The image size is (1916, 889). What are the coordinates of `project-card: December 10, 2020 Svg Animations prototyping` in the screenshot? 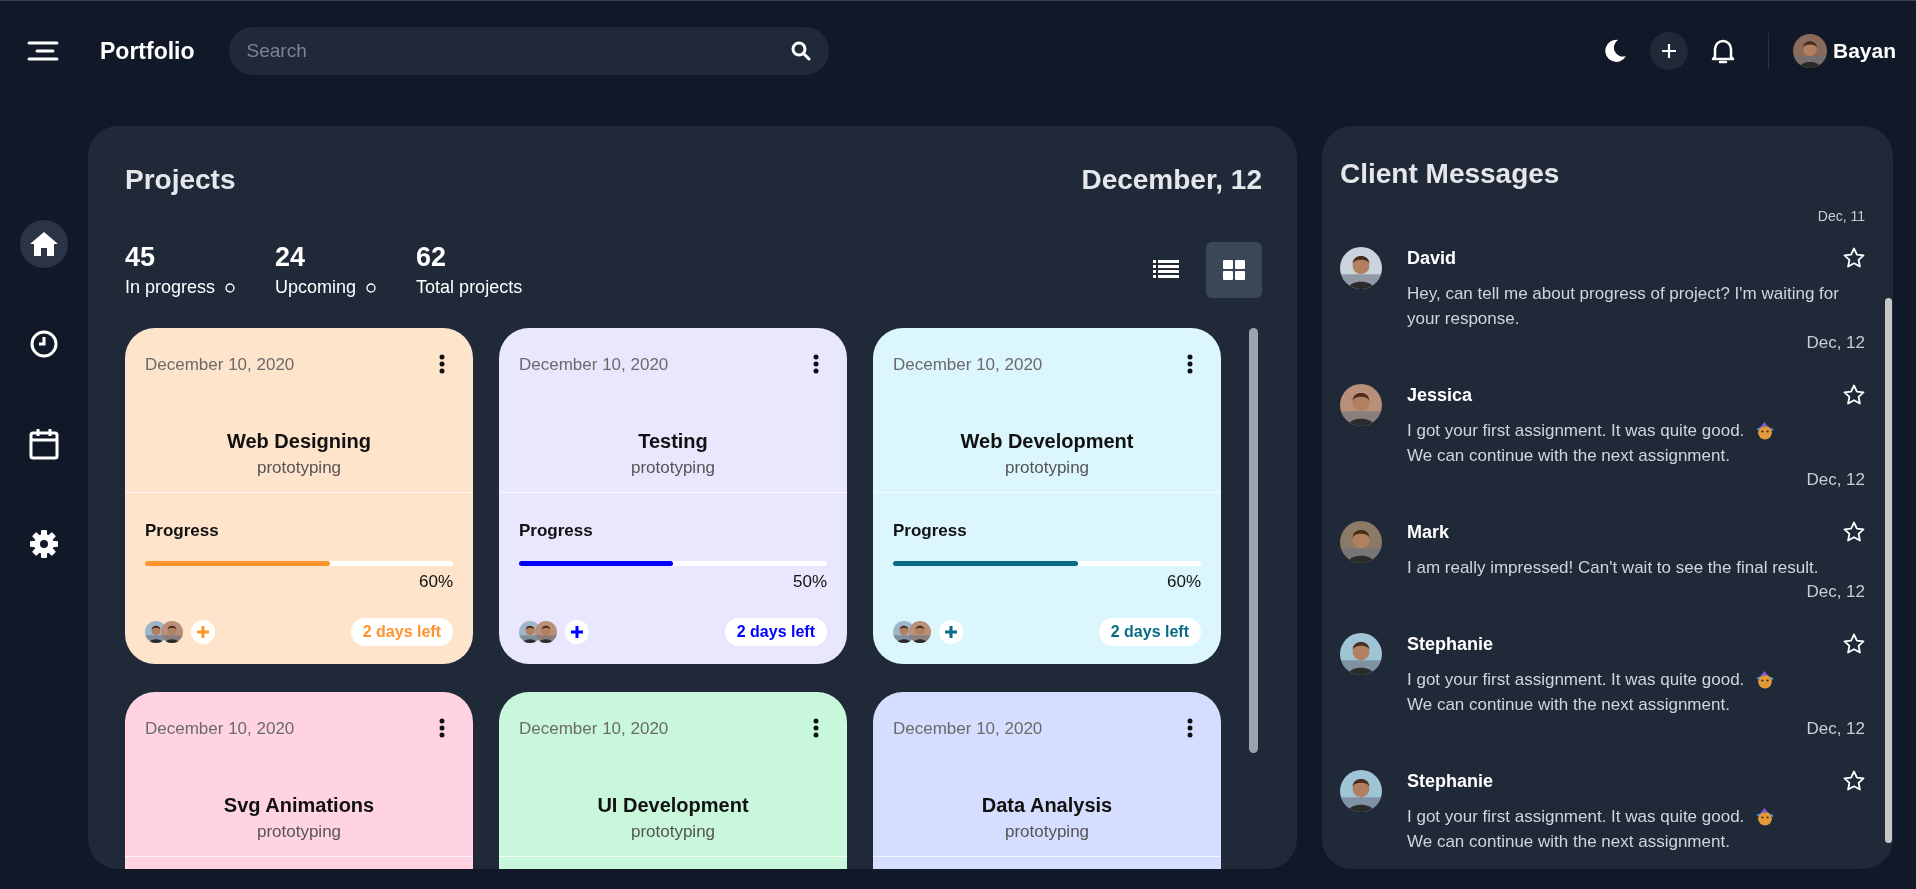 It's located at (299, 780).